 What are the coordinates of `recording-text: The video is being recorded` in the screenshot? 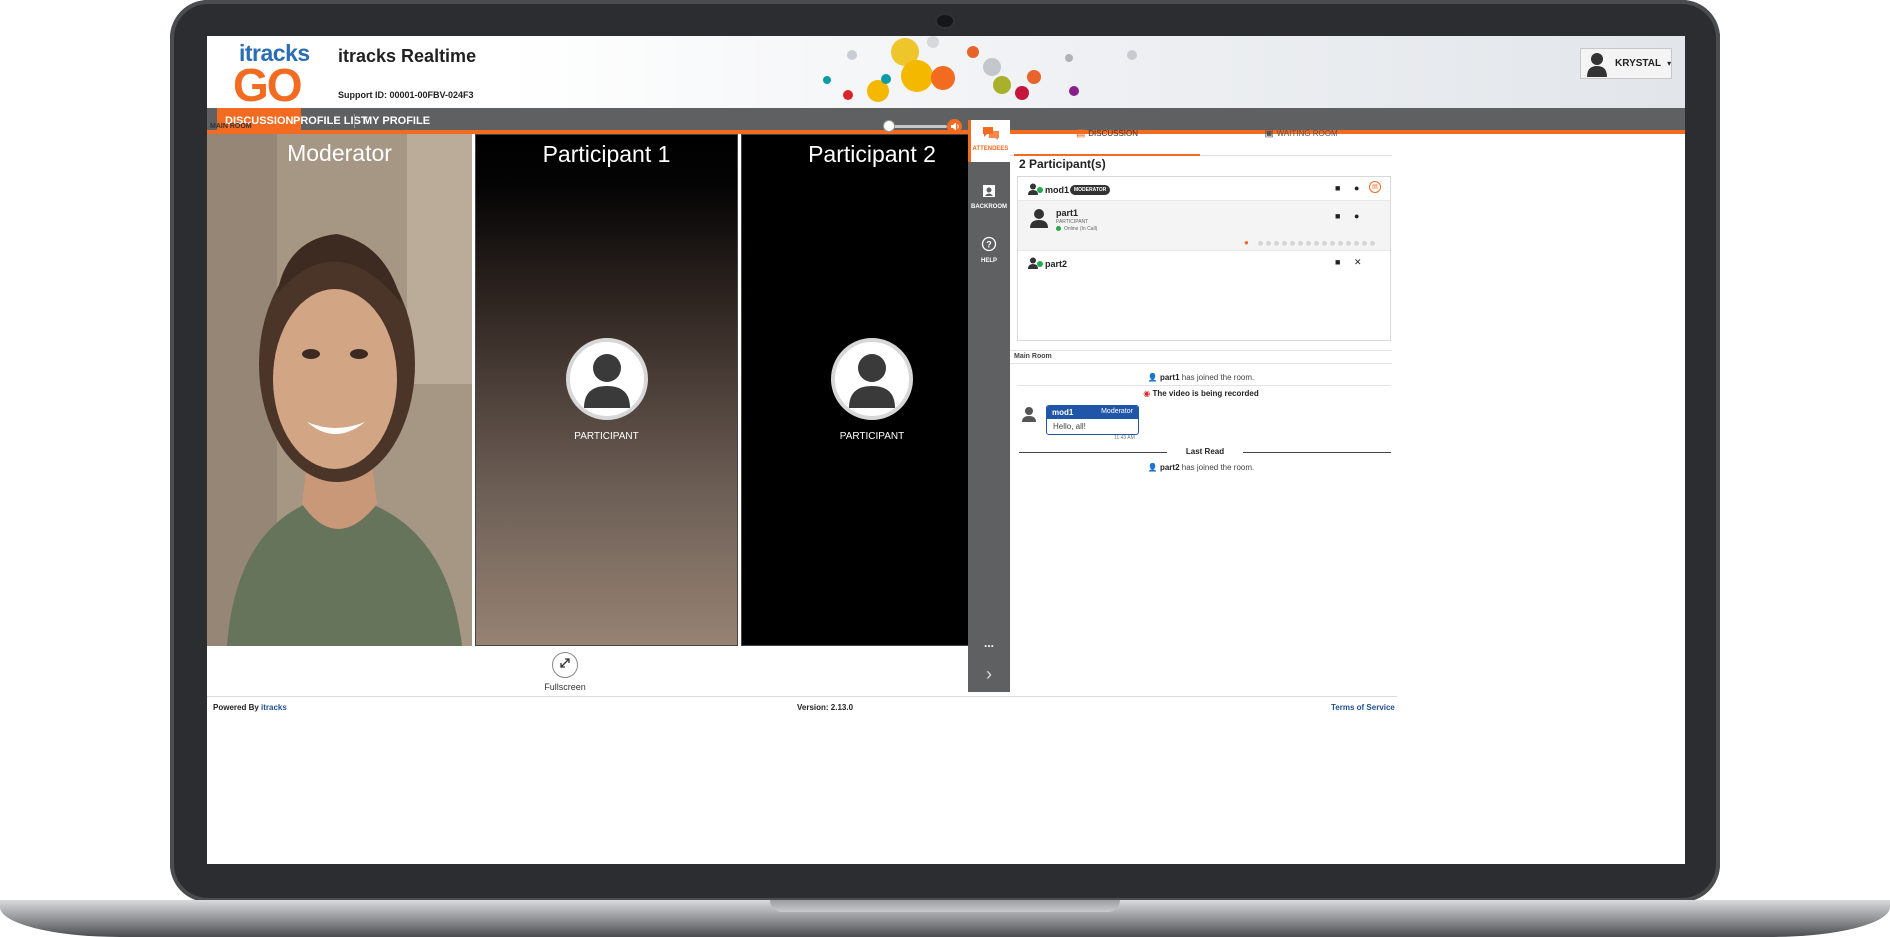 It's located at (1205, 393).